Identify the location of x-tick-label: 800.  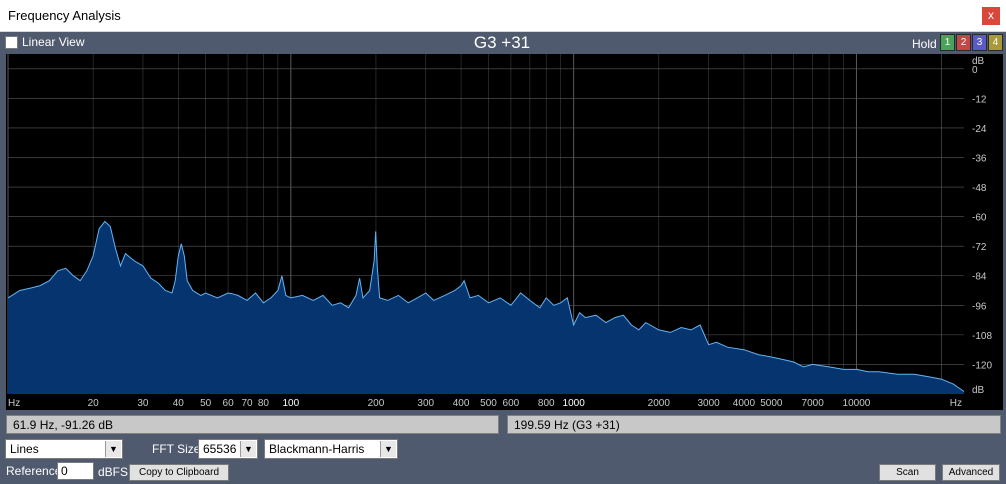
(546, 403).